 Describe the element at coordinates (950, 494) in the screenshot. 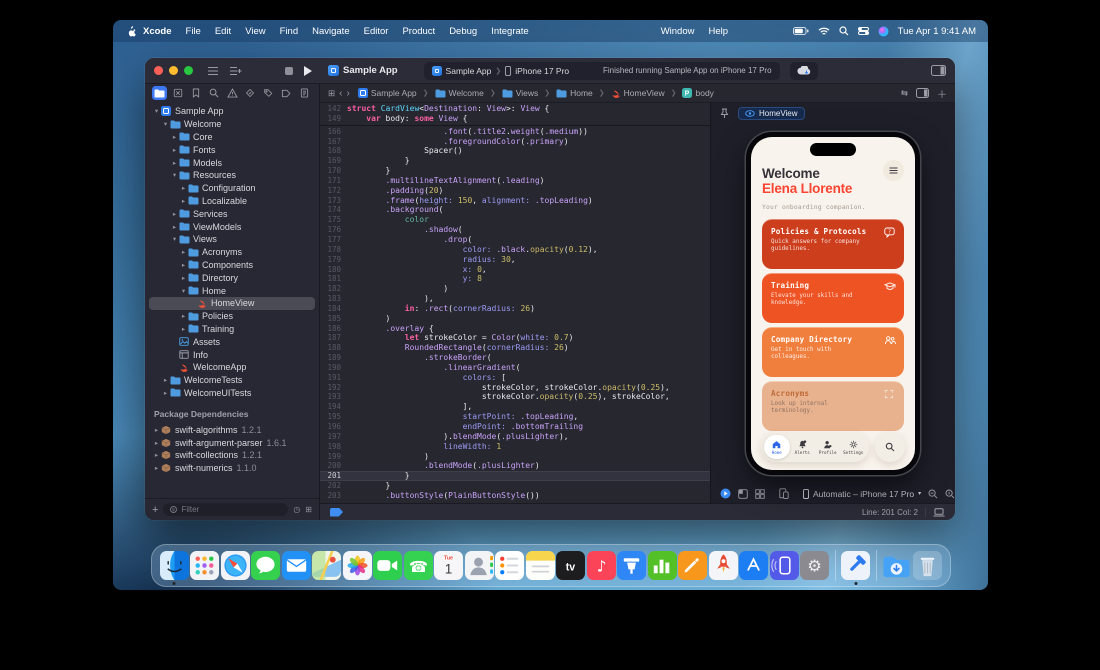

I see `zoom-actual-icon` at that location.